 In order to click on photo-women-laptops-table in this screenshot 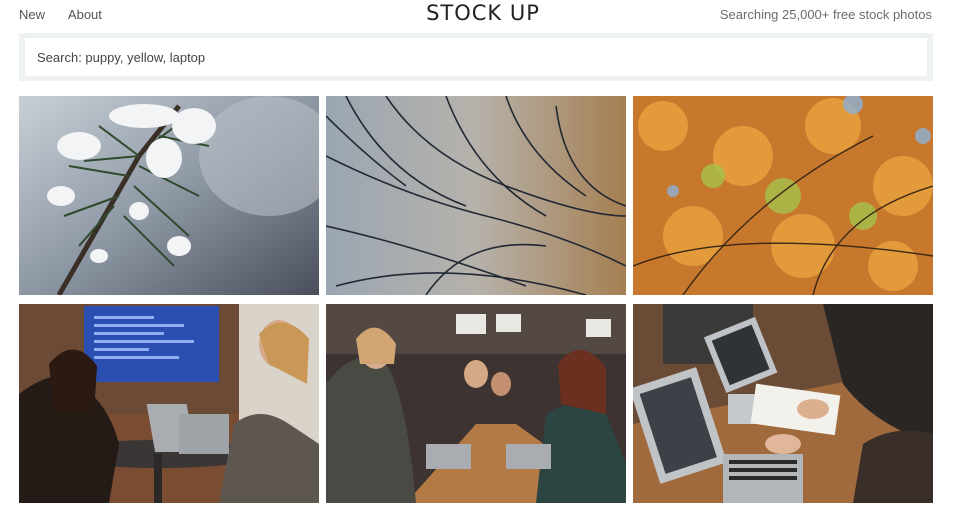, I will do `click(476, 403)`.